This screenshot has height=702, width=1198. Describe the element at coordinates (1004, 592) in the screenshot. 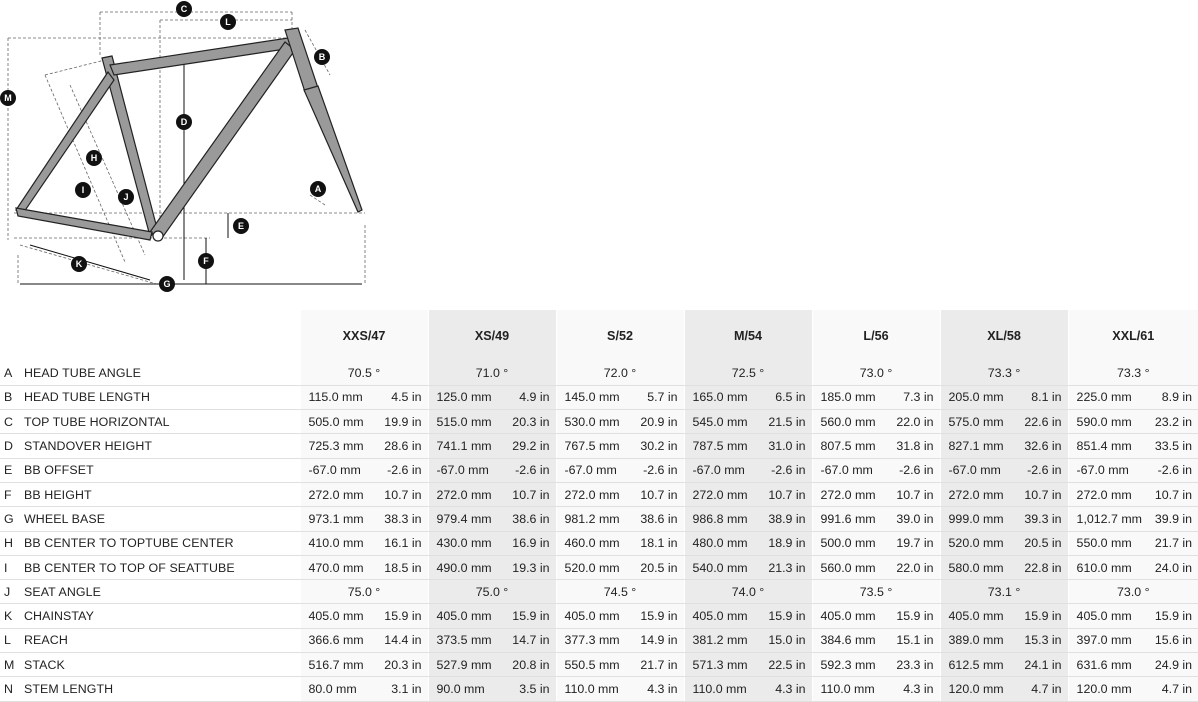

I see `angle-value: 73.1 °` at that location.